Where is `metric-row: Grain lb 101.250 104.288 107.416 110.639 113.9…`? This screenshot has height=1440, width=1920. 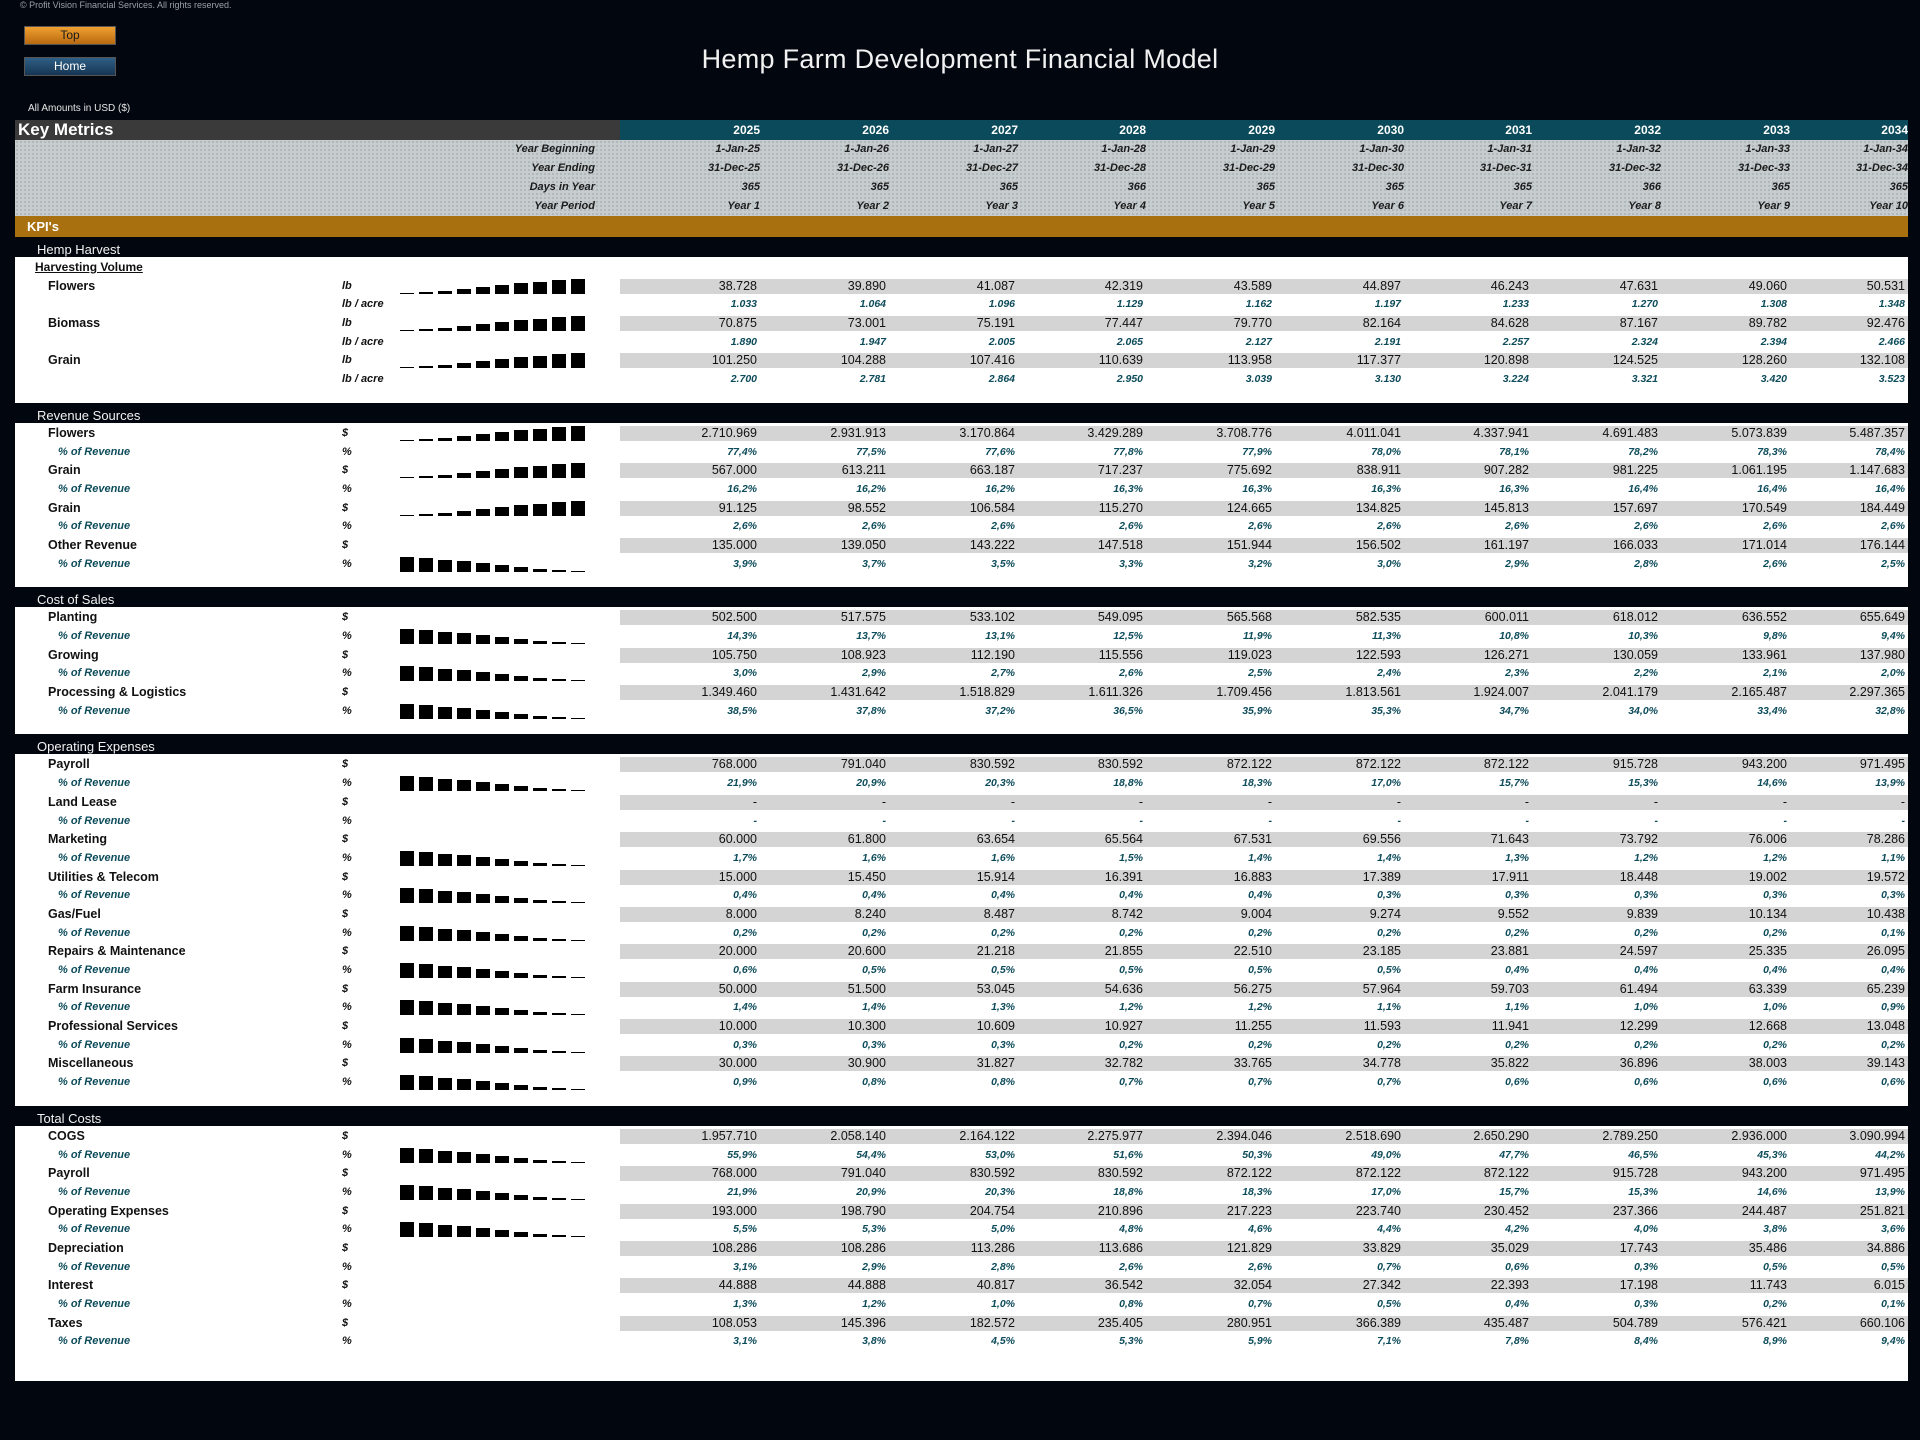
metric-row: Grain lb 101.250 104.288 107.416 110.639 113.9… is located at coordinates (961, 360).